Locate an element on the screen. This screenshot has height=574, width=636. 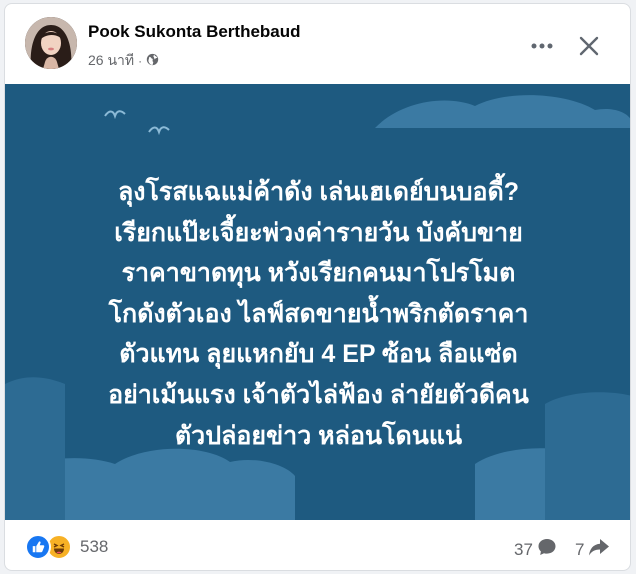
post-footer: 538 37 7 is located at coordinates (317, 545).